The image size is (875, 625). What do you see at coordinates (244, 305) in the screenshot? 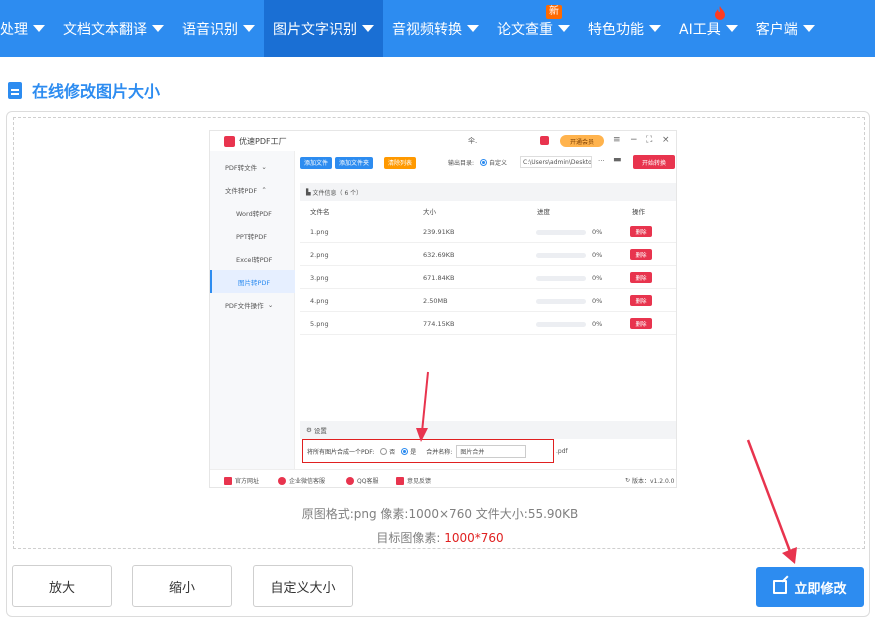
I see `sidebar-label: PDF文件操作` at bounding box center [244, 305].